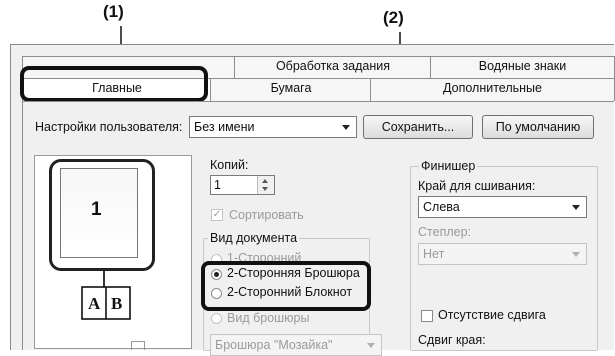 Image resolution: width=615 pixels, height=356 pixels. I want to click on stapler-select: Нет, so click(502, 254).